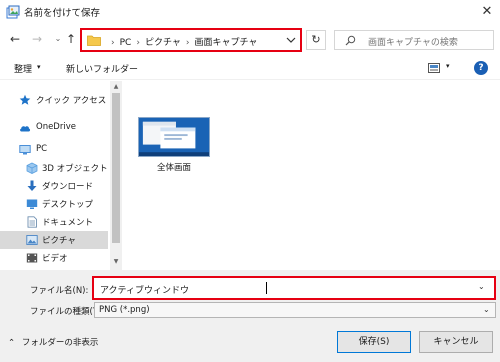 Image resolution: width=500 pixels, height=362 pixels. Describe the element at coordinates (116, 87) in the screenshot. I see `scroll-up-icon: ▲` at that location.